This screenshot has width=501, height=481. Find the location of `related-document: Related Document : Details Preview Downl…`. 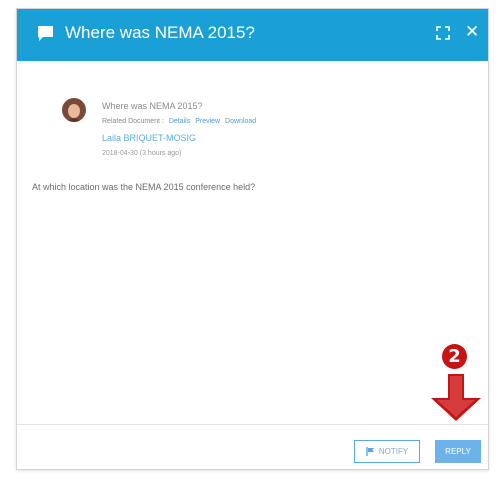

related-document: Related Document : Details Preview Downl… is located at coordinates (179, 121).